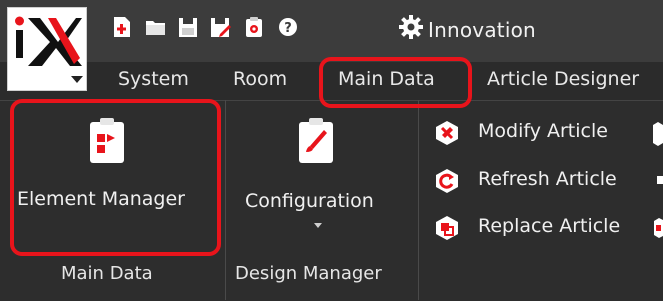 The height and width of the screenshot is (301, 663). I want to click on modify-article-label: Modify Article, so click(543, 131).